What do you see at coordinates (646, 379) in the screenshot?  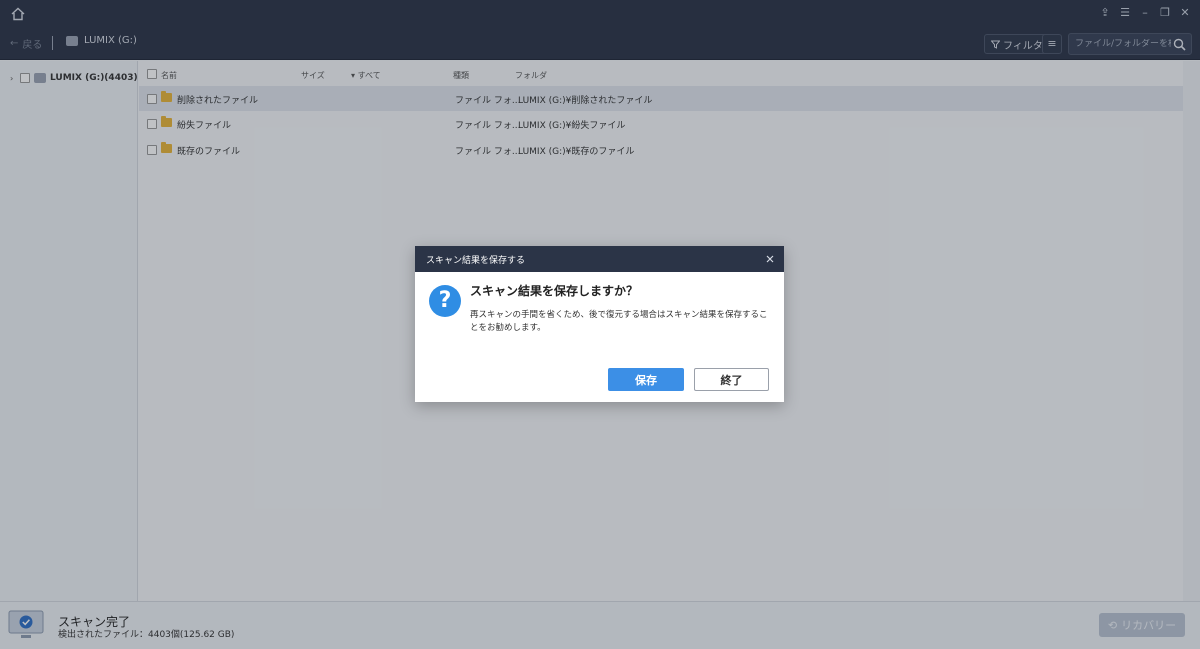 I see `save-button: 保存` at bounding box center [646, 379].